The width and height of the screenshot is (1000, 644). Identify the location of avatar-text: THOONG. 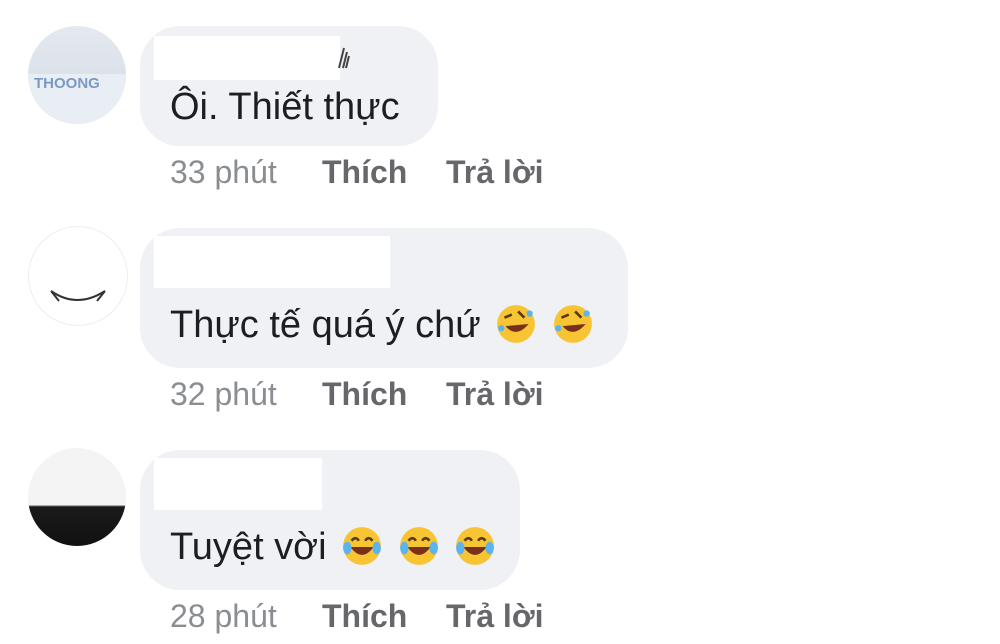
(67, 83).